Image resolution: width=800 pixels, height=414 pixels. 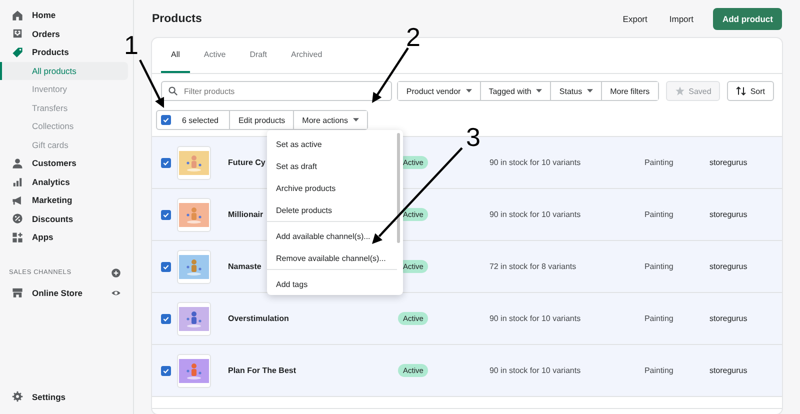 What do you see at coordinates (215, 55) in the screenshot?
I see `tab: Active` at bounding box center [215, 55].